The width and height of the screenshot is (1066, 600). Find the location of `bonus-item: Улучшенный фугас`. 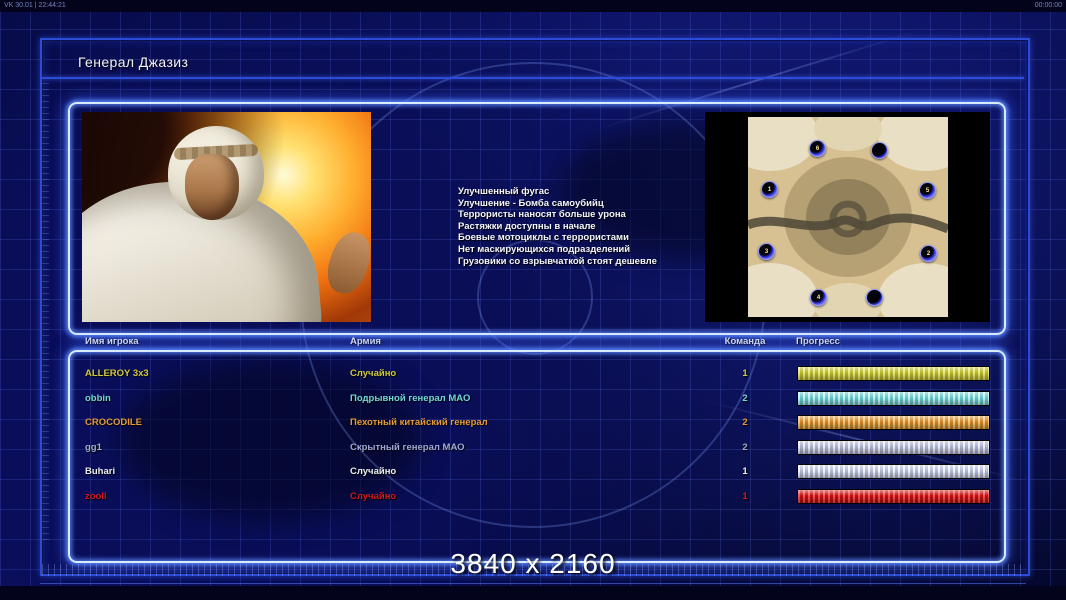

bonus-item: Улучшенный фугас is located at coordinates (504, 191).